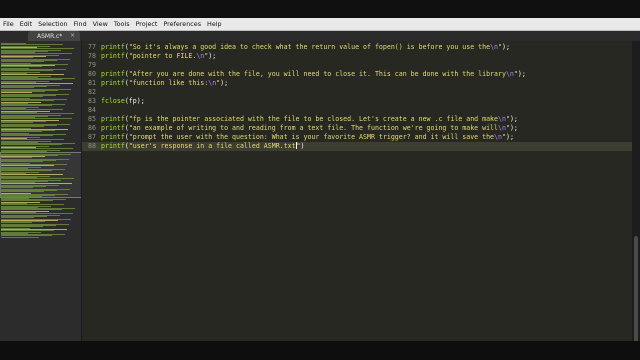 Image resolution: width=640 pixels, height=360 pixels. What do you see at coordinates (80, 24) in the screenshot?
I see `menu-find: Find` at bounding box center [80, 24].